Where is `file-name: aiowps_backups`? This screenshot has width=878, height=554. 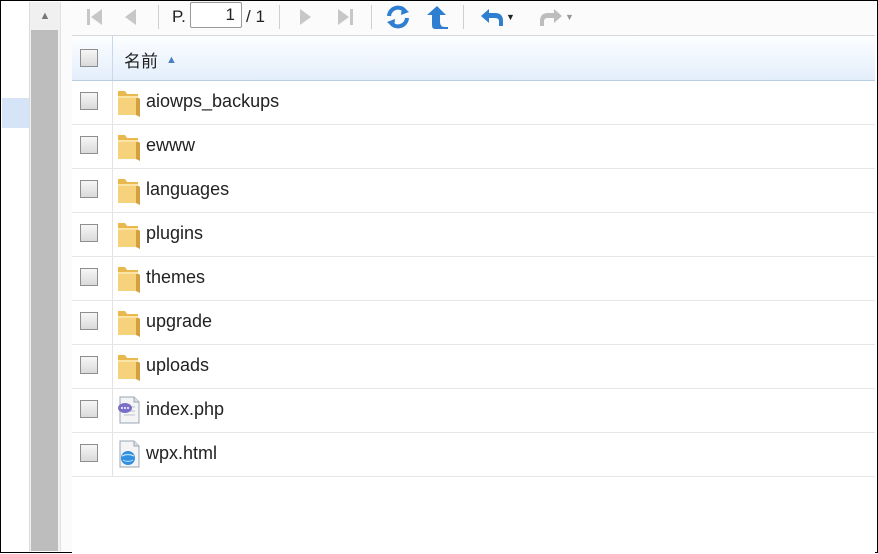
file-name: aiowps_backups is located at coordinates (212, 101).